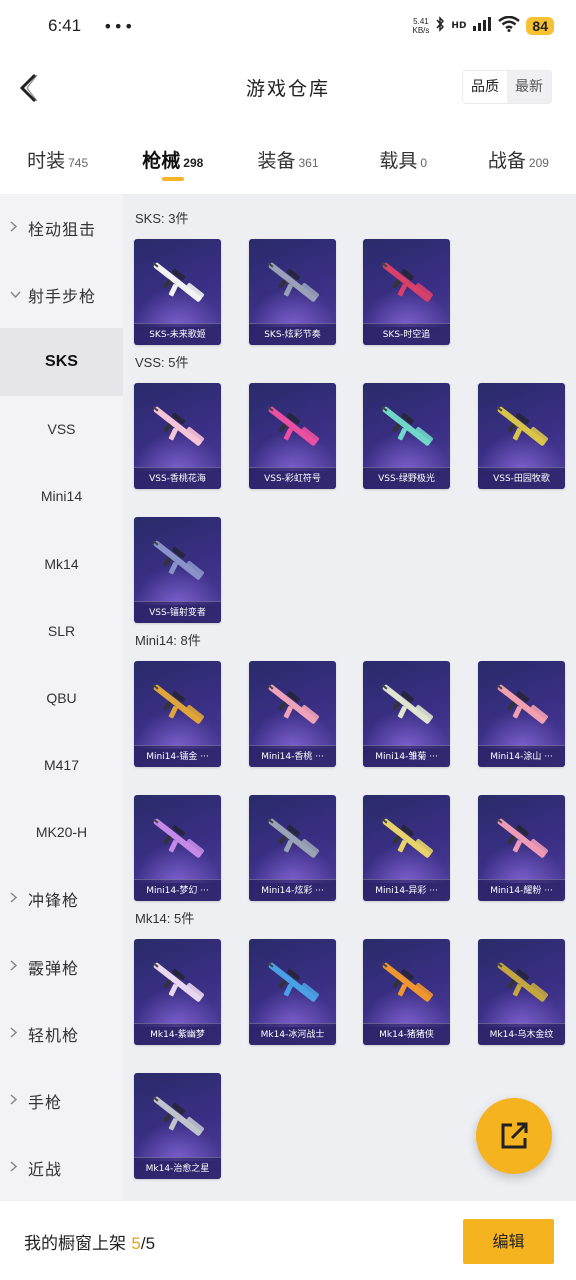 The image size is (576, 1280). What do you see at coordinates (61, 227) in the screenshot?
I see `sidebar-item: 栓动狙击` at bounding box center [61, 227].